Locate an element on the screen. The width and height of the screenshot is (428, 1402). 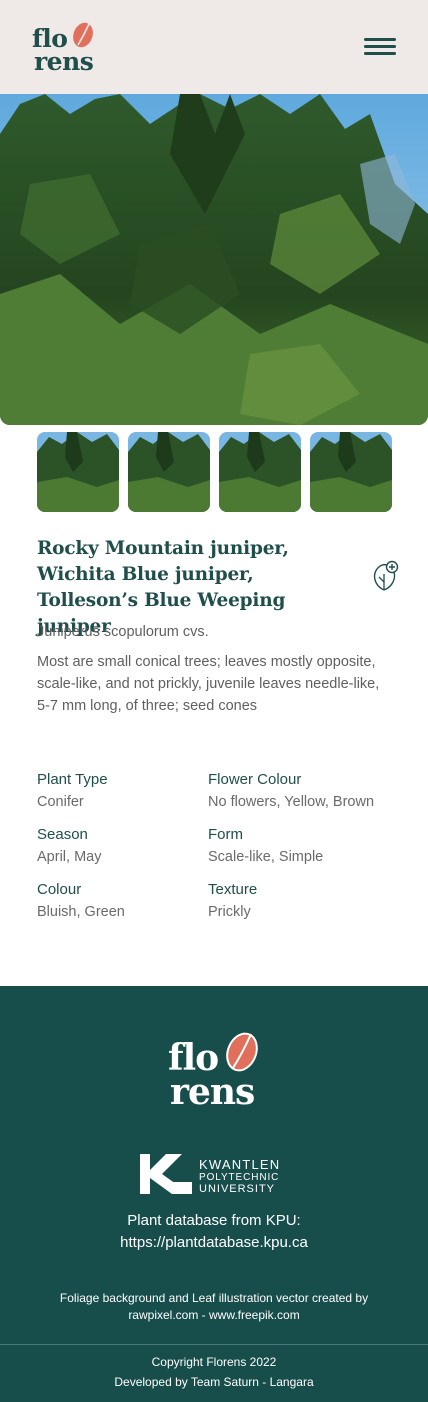
attribute-texture: Texture Prickly is located at coordinates (308, 901).